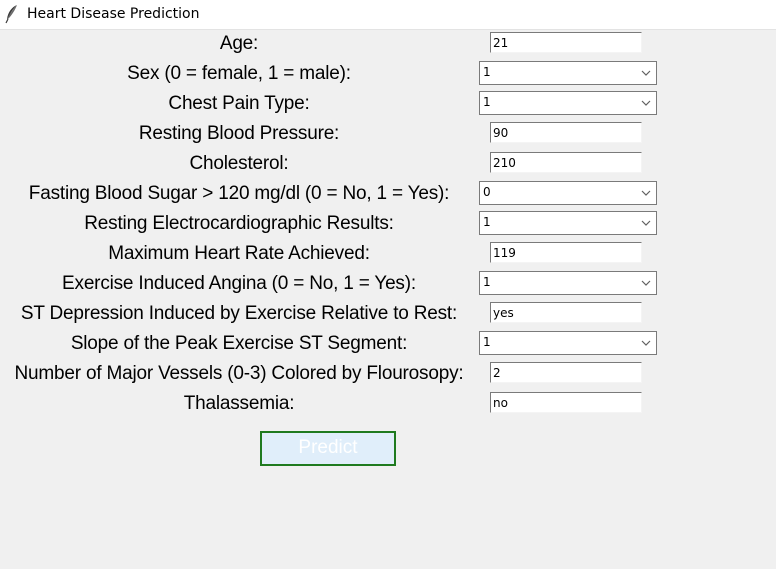 The width and height of the screenshot is (776, 569). I want to click on form-row: Slope of the Peak Exercise ST Segment: 1, so click(388, 345).